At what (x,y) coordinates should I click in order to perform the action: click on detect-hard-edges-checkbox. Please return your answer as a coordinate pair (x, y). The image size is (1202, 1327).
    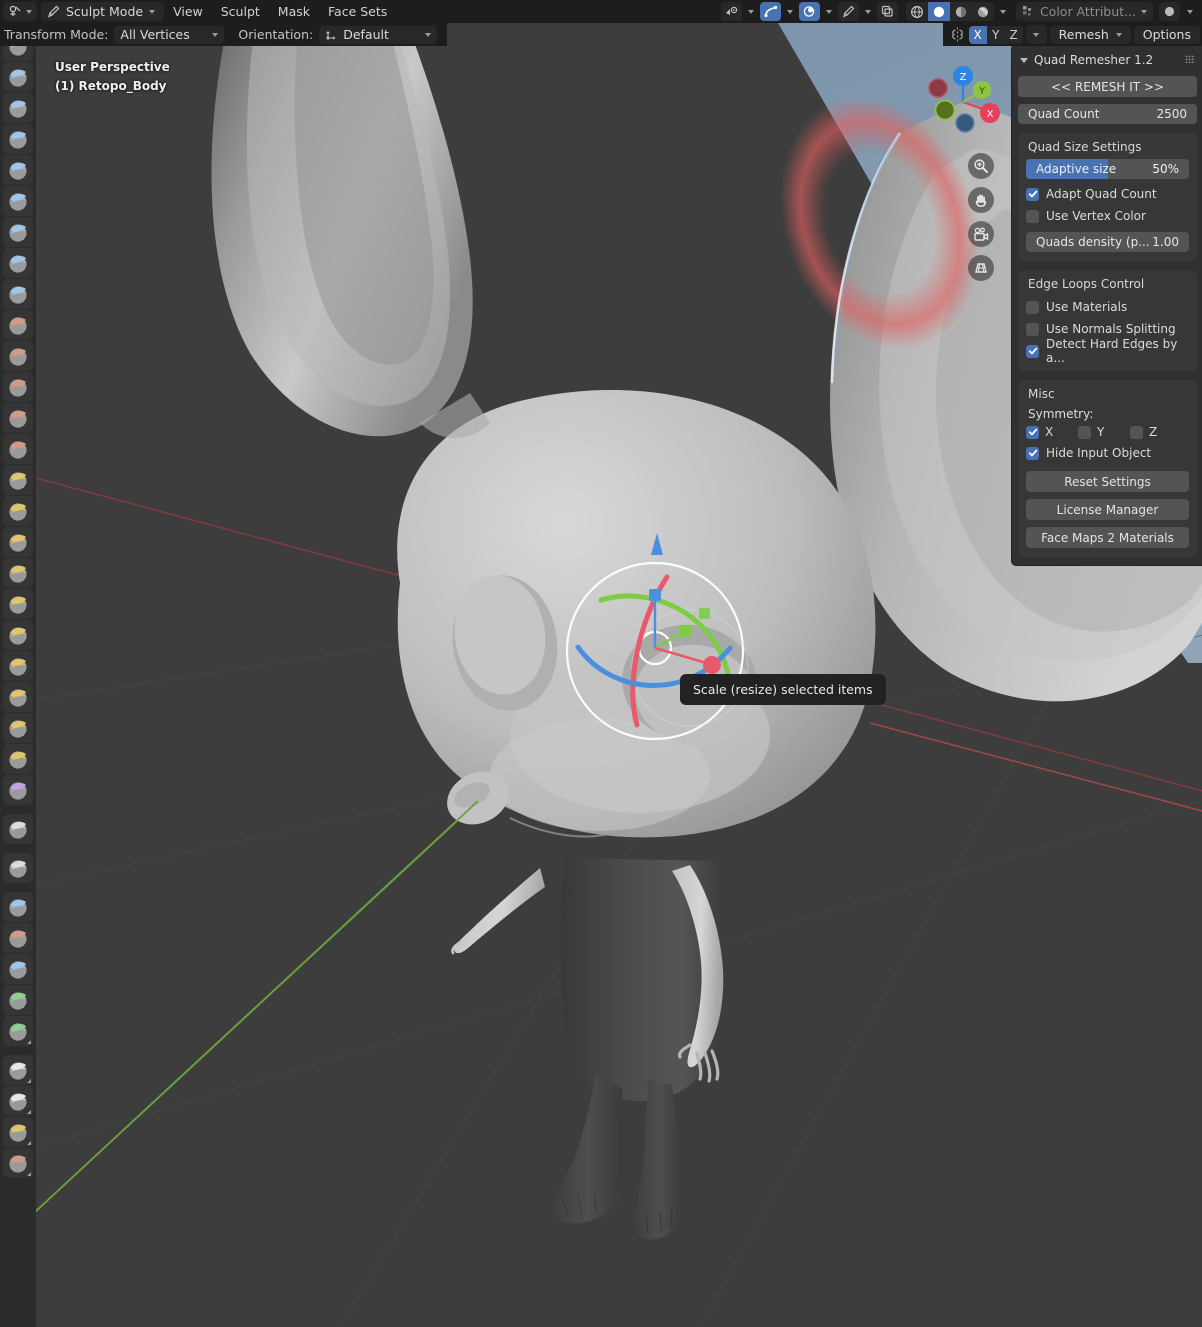
    Looking at the image, I should click on (1032, 351).